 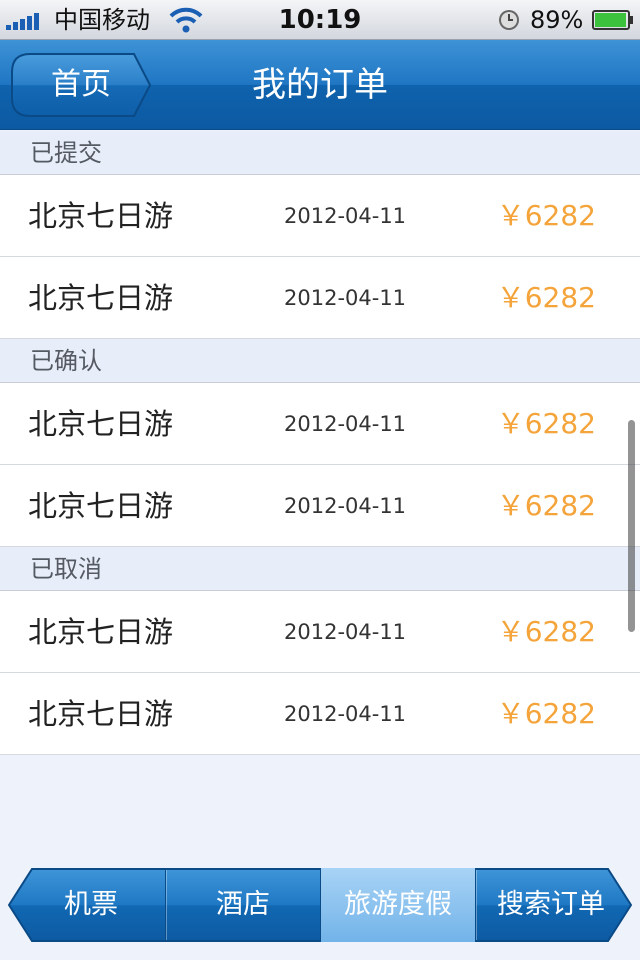 What do you see at coordinates (631, 526) in the screenshot?
I see `scrollbar` at bounding box center [631, 526].